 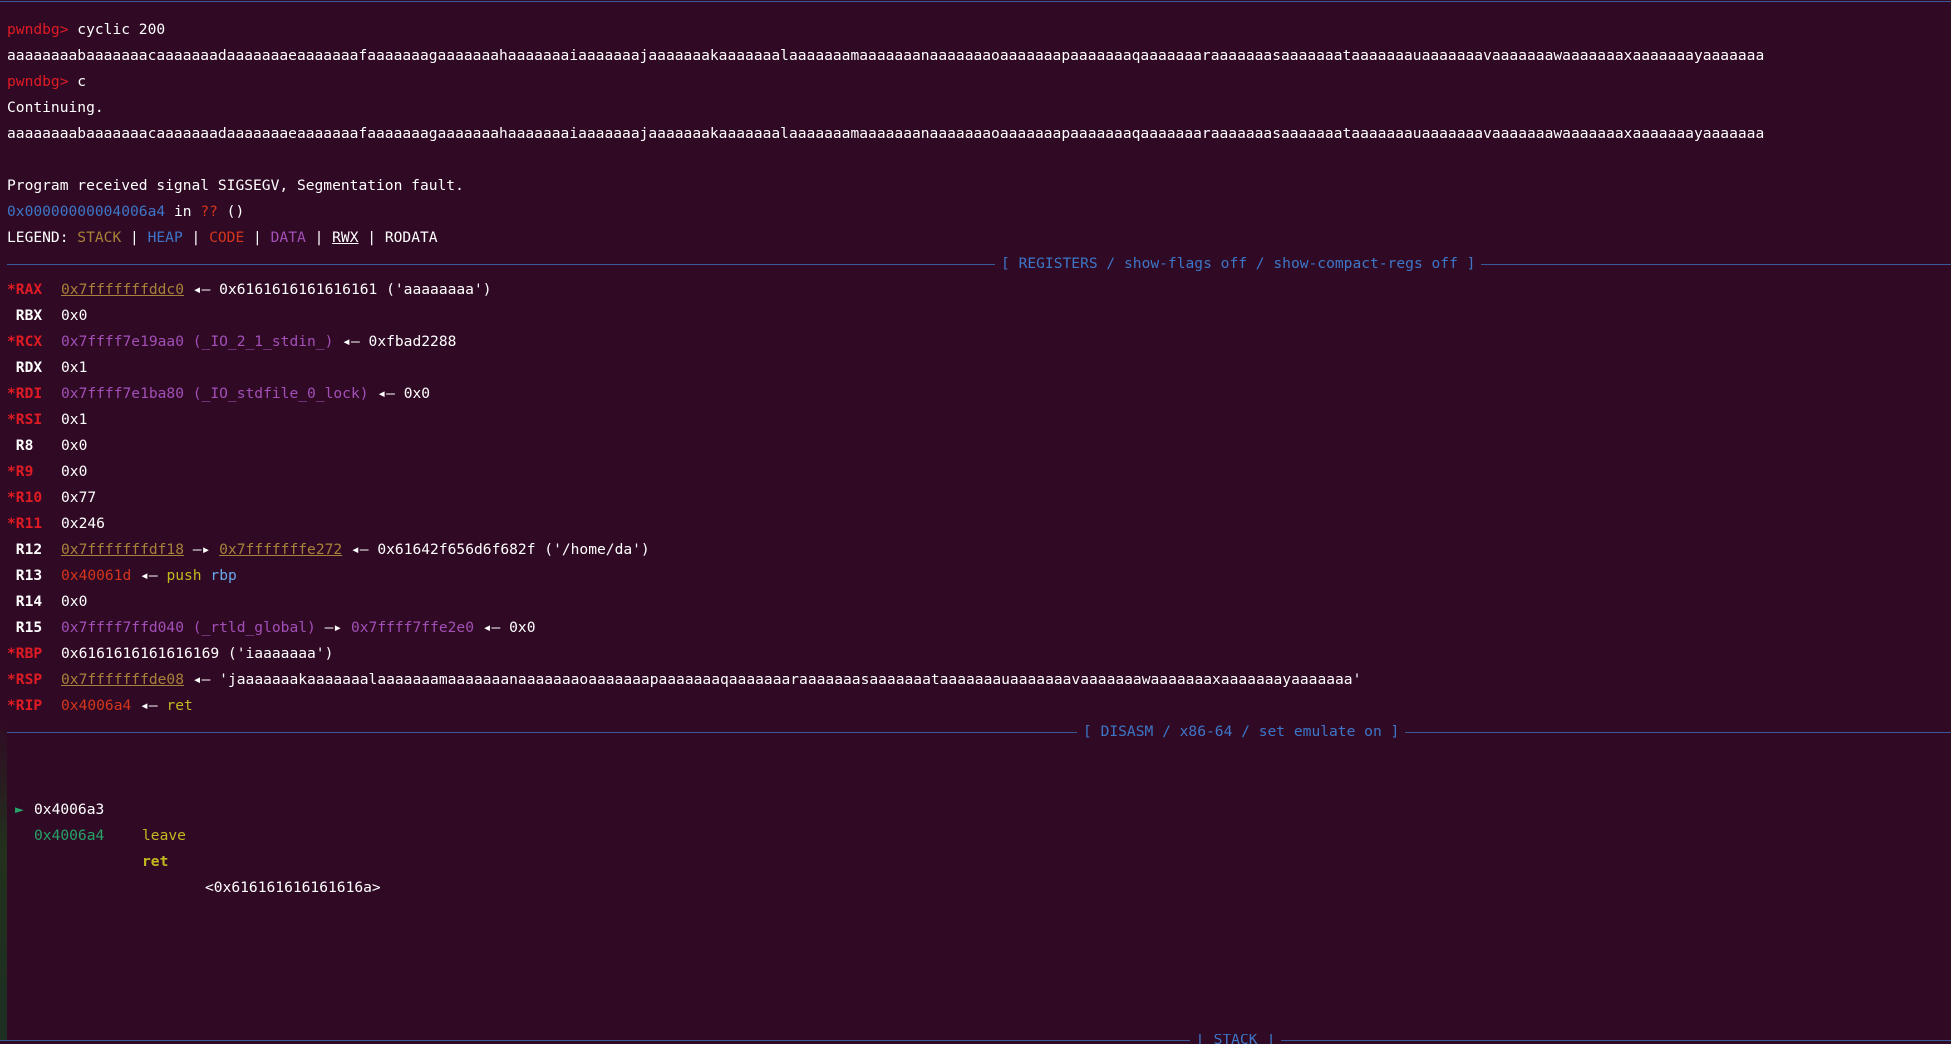 I want to click on register-rip: *RIP 0x4006a4 ◂— ret, so click(x=979, y=706).